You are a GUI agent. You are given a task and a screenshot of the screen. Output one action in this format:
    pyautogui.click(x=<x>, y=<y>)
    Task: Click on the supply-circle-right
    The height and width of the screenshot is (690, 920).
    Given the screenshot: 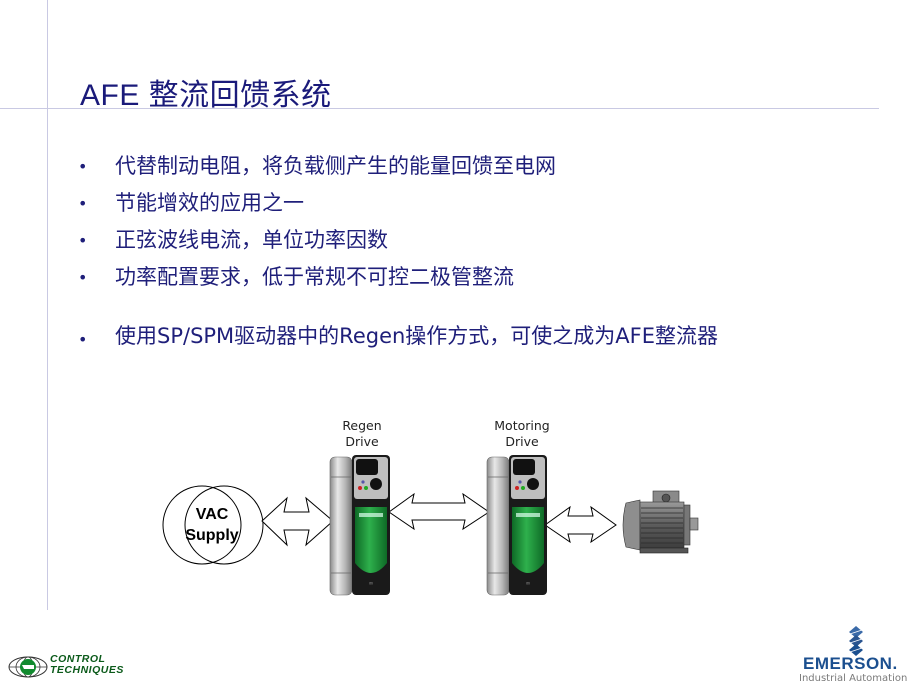 What is the action you would take?
    pyautogui.click(x=224, y=525)
    